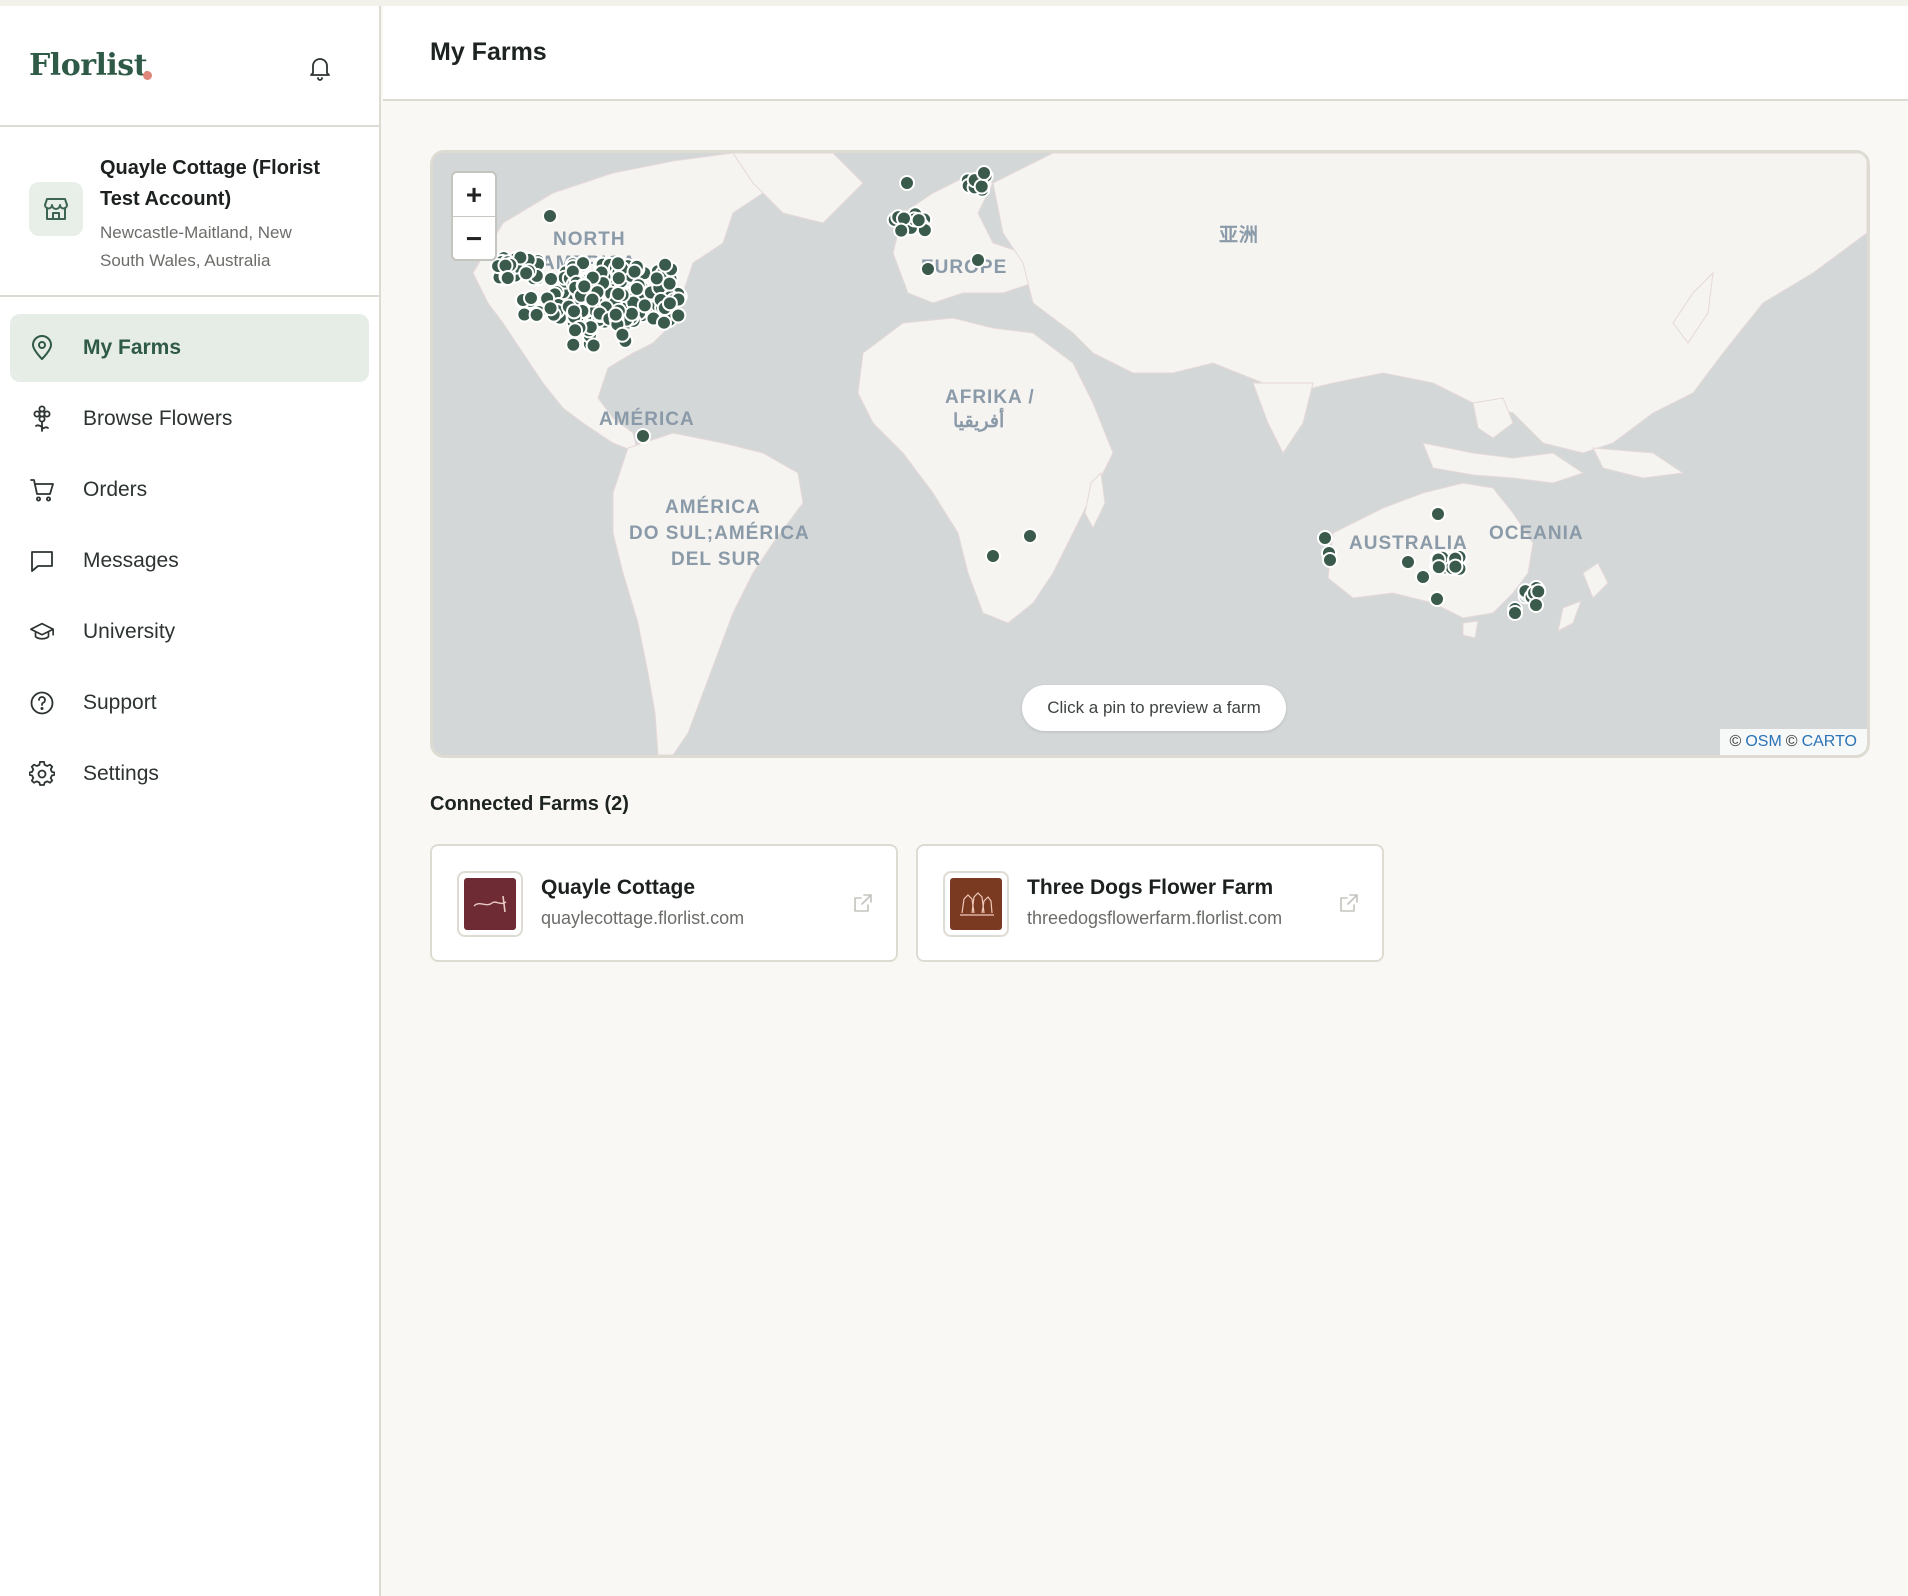 This screenshot has width=1908, height=1596. I want to click on land-tasmania, so click(1470, 629).